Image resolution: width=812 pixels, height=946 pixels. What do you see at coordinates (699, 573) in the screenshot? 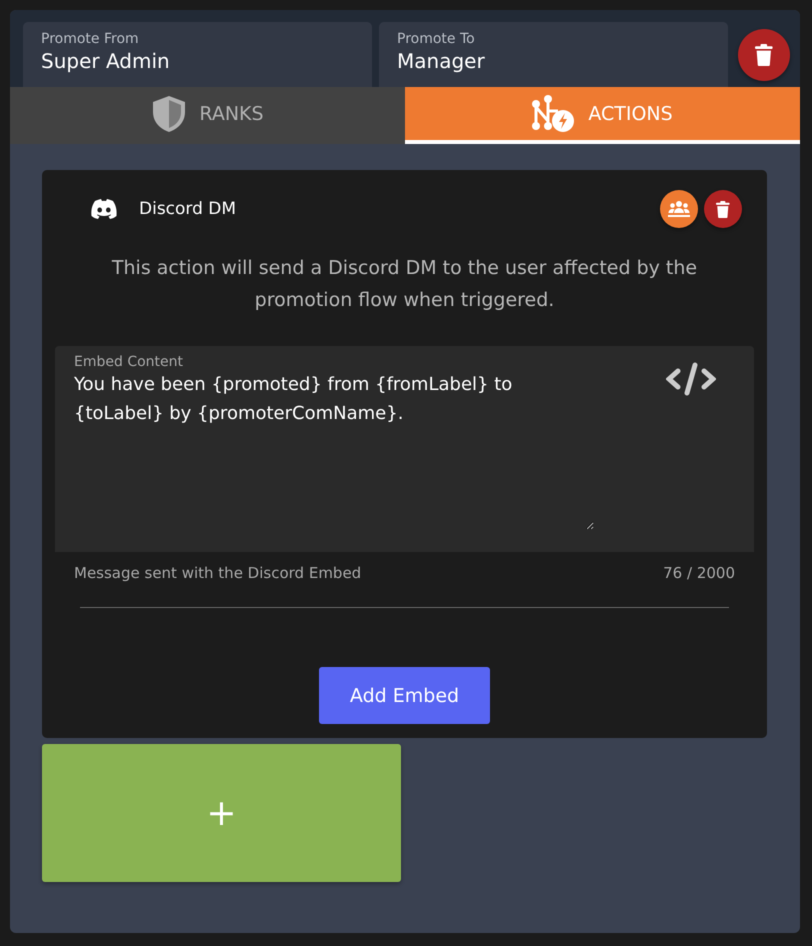
I see `character-counter: 76 / 2000` at bounding box center [699, 573].